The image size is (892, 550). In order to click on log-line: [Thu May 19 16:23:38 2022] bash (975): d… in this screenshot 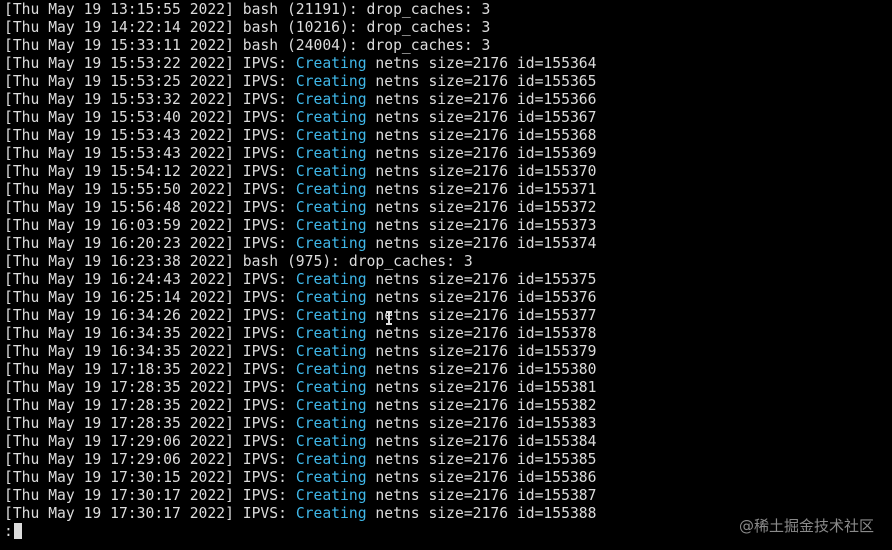, I will do `click(300, 262)`.